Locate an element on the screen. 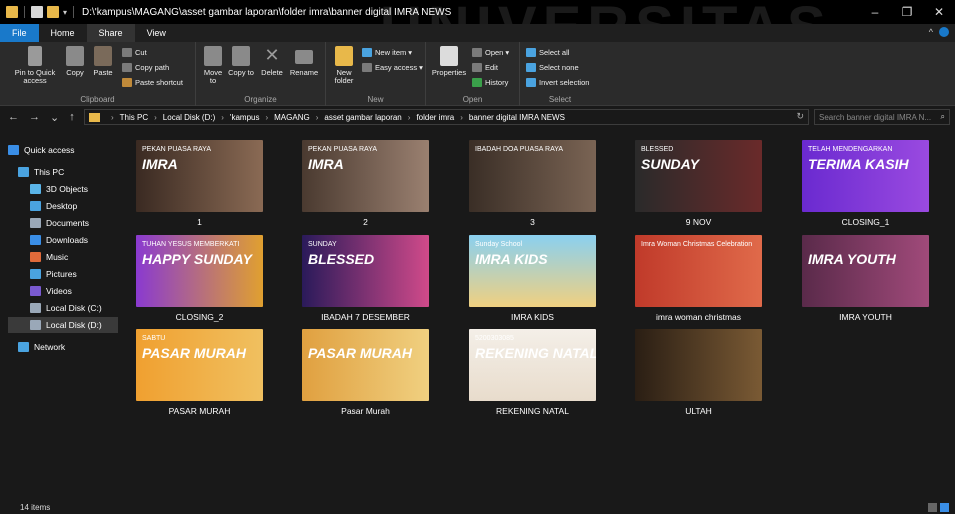  select-all-button: Select all is located at coordinates (547, 52).